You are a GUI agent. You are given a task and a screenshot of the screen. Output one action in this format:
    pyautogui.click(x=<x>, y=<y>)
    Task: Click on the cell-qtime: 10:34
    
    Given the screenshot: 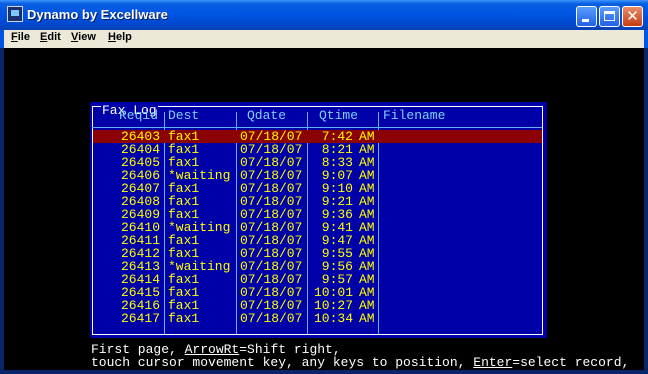 What is the action you would take?
    pyautogui.click(x=333, y=318)
    